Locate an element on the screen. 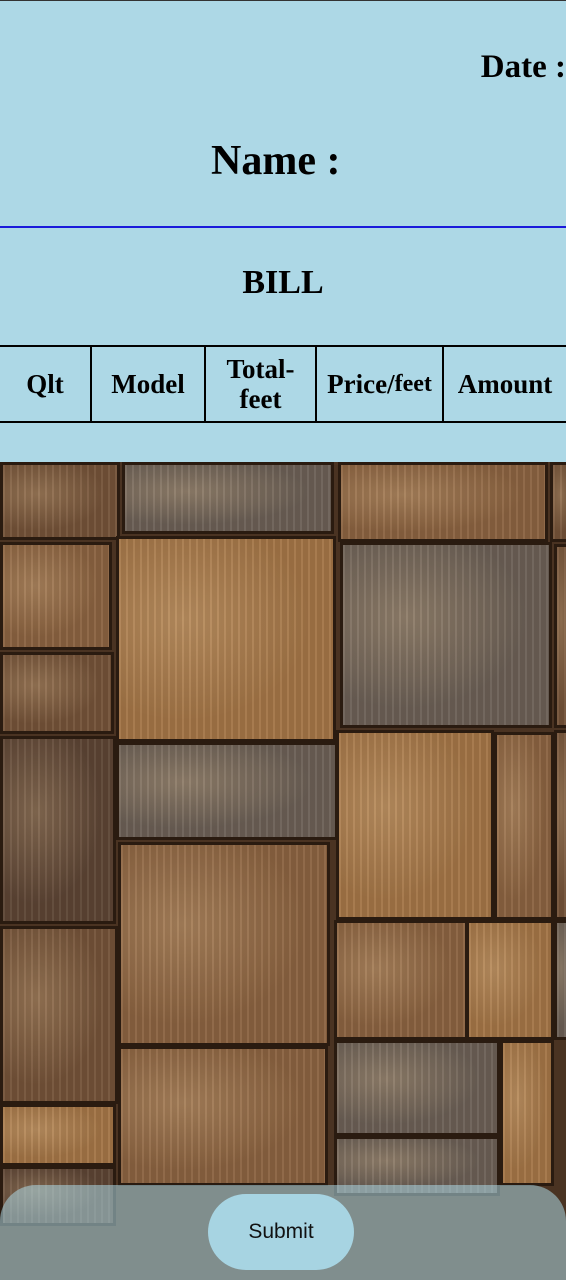 The height and width of the screenshot is (1280, 566). column-header-total-feet: Total-feet is located at coordinates (261, 384).